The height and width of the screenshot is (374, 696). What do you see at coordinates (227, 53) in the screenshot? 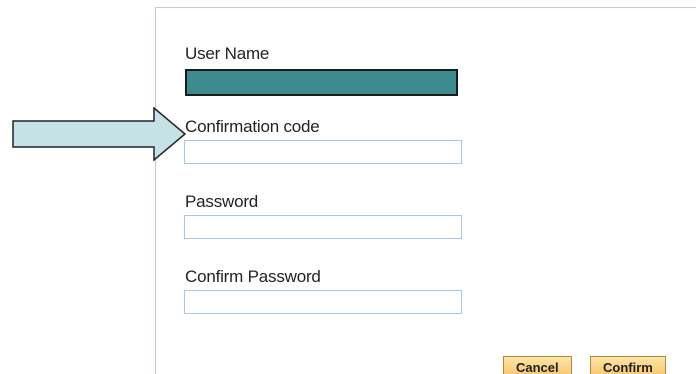
I see `user-name-label: User Name` at bounding box center [227, 53].